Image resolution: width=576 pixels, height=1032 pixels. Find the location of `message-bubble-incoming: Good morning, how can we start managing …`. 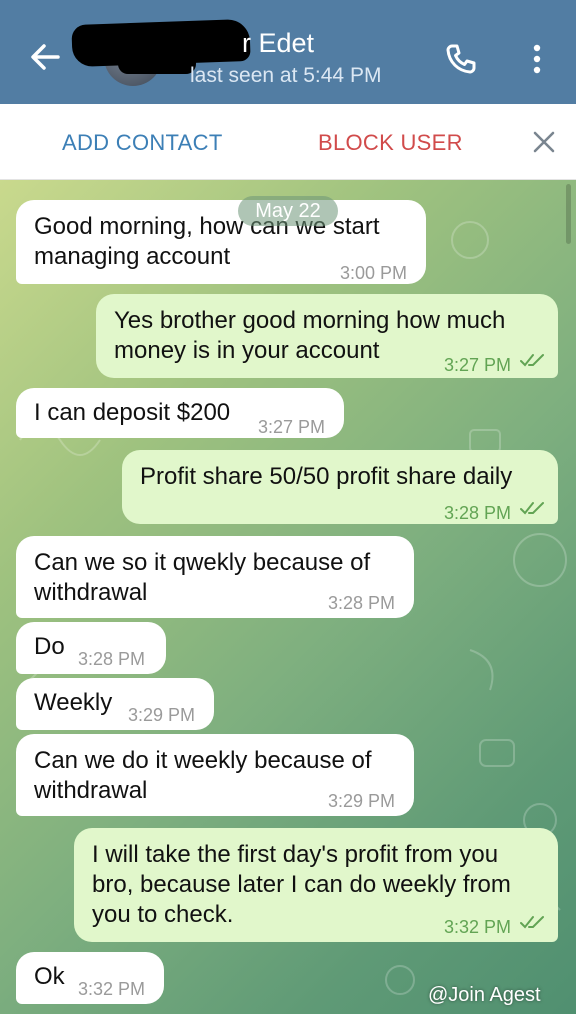

message-bubble-incoming: Good morning, how can we start managing … is located at coordinates (221, 242).